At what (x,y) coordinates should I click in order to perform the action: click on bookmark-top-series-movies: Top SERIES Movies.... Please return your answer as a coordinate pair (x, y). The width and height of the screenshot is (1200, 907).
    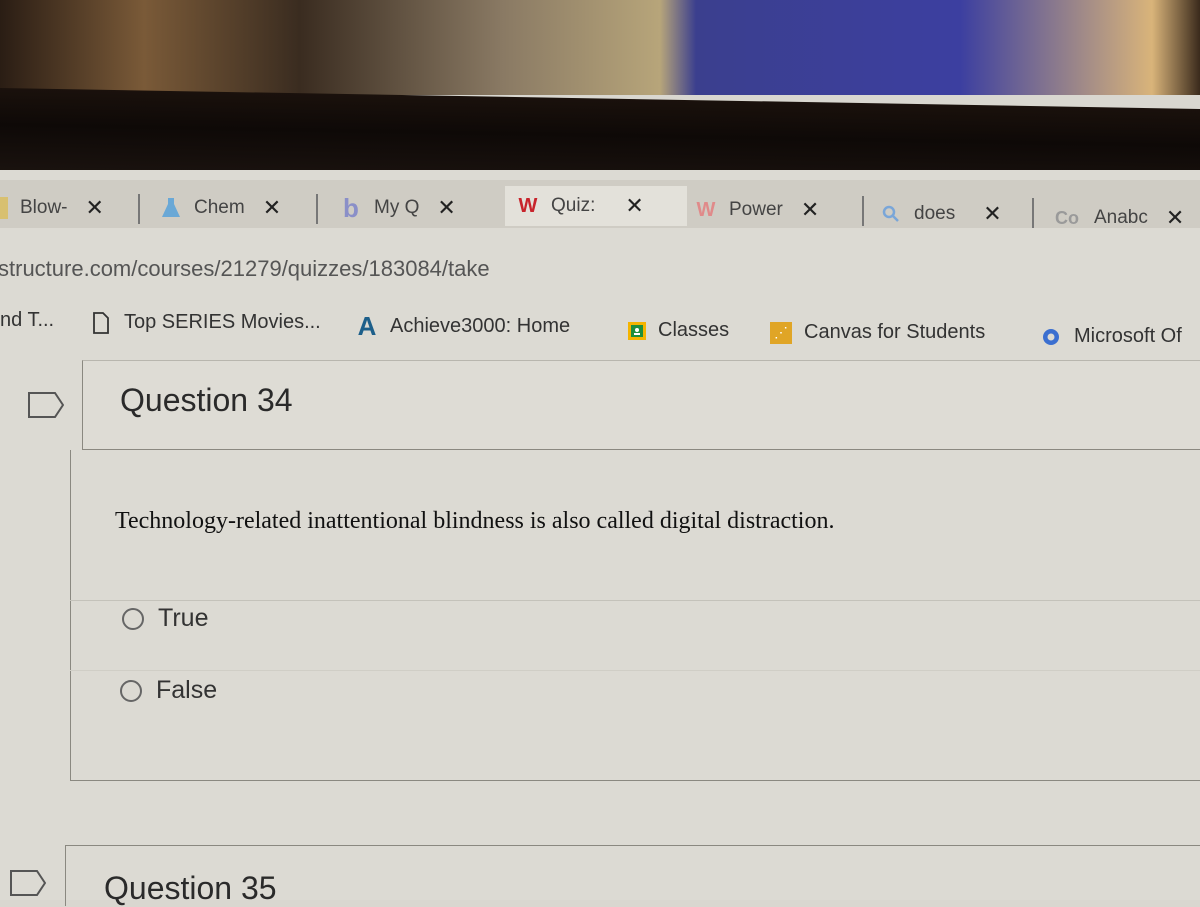
    Looking at the image, I should click on (205, 322).